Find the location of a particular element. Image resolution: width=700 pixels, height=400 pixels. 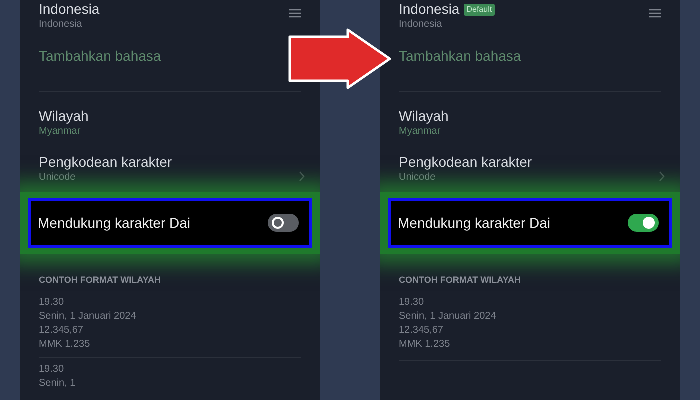

default-tag: Default is located at coordinates (480, 10).